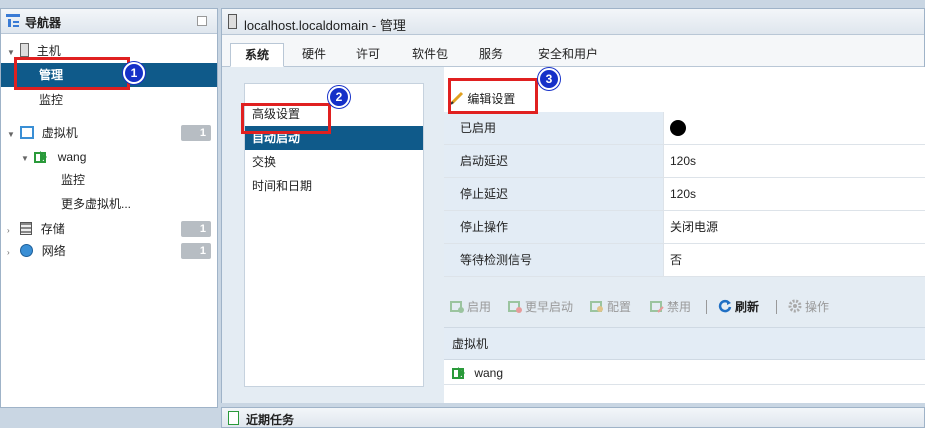  Describe the element at coordinates (270, 420) in the screenshot. I see `recent-tasks-title: 近期任务` at that location.